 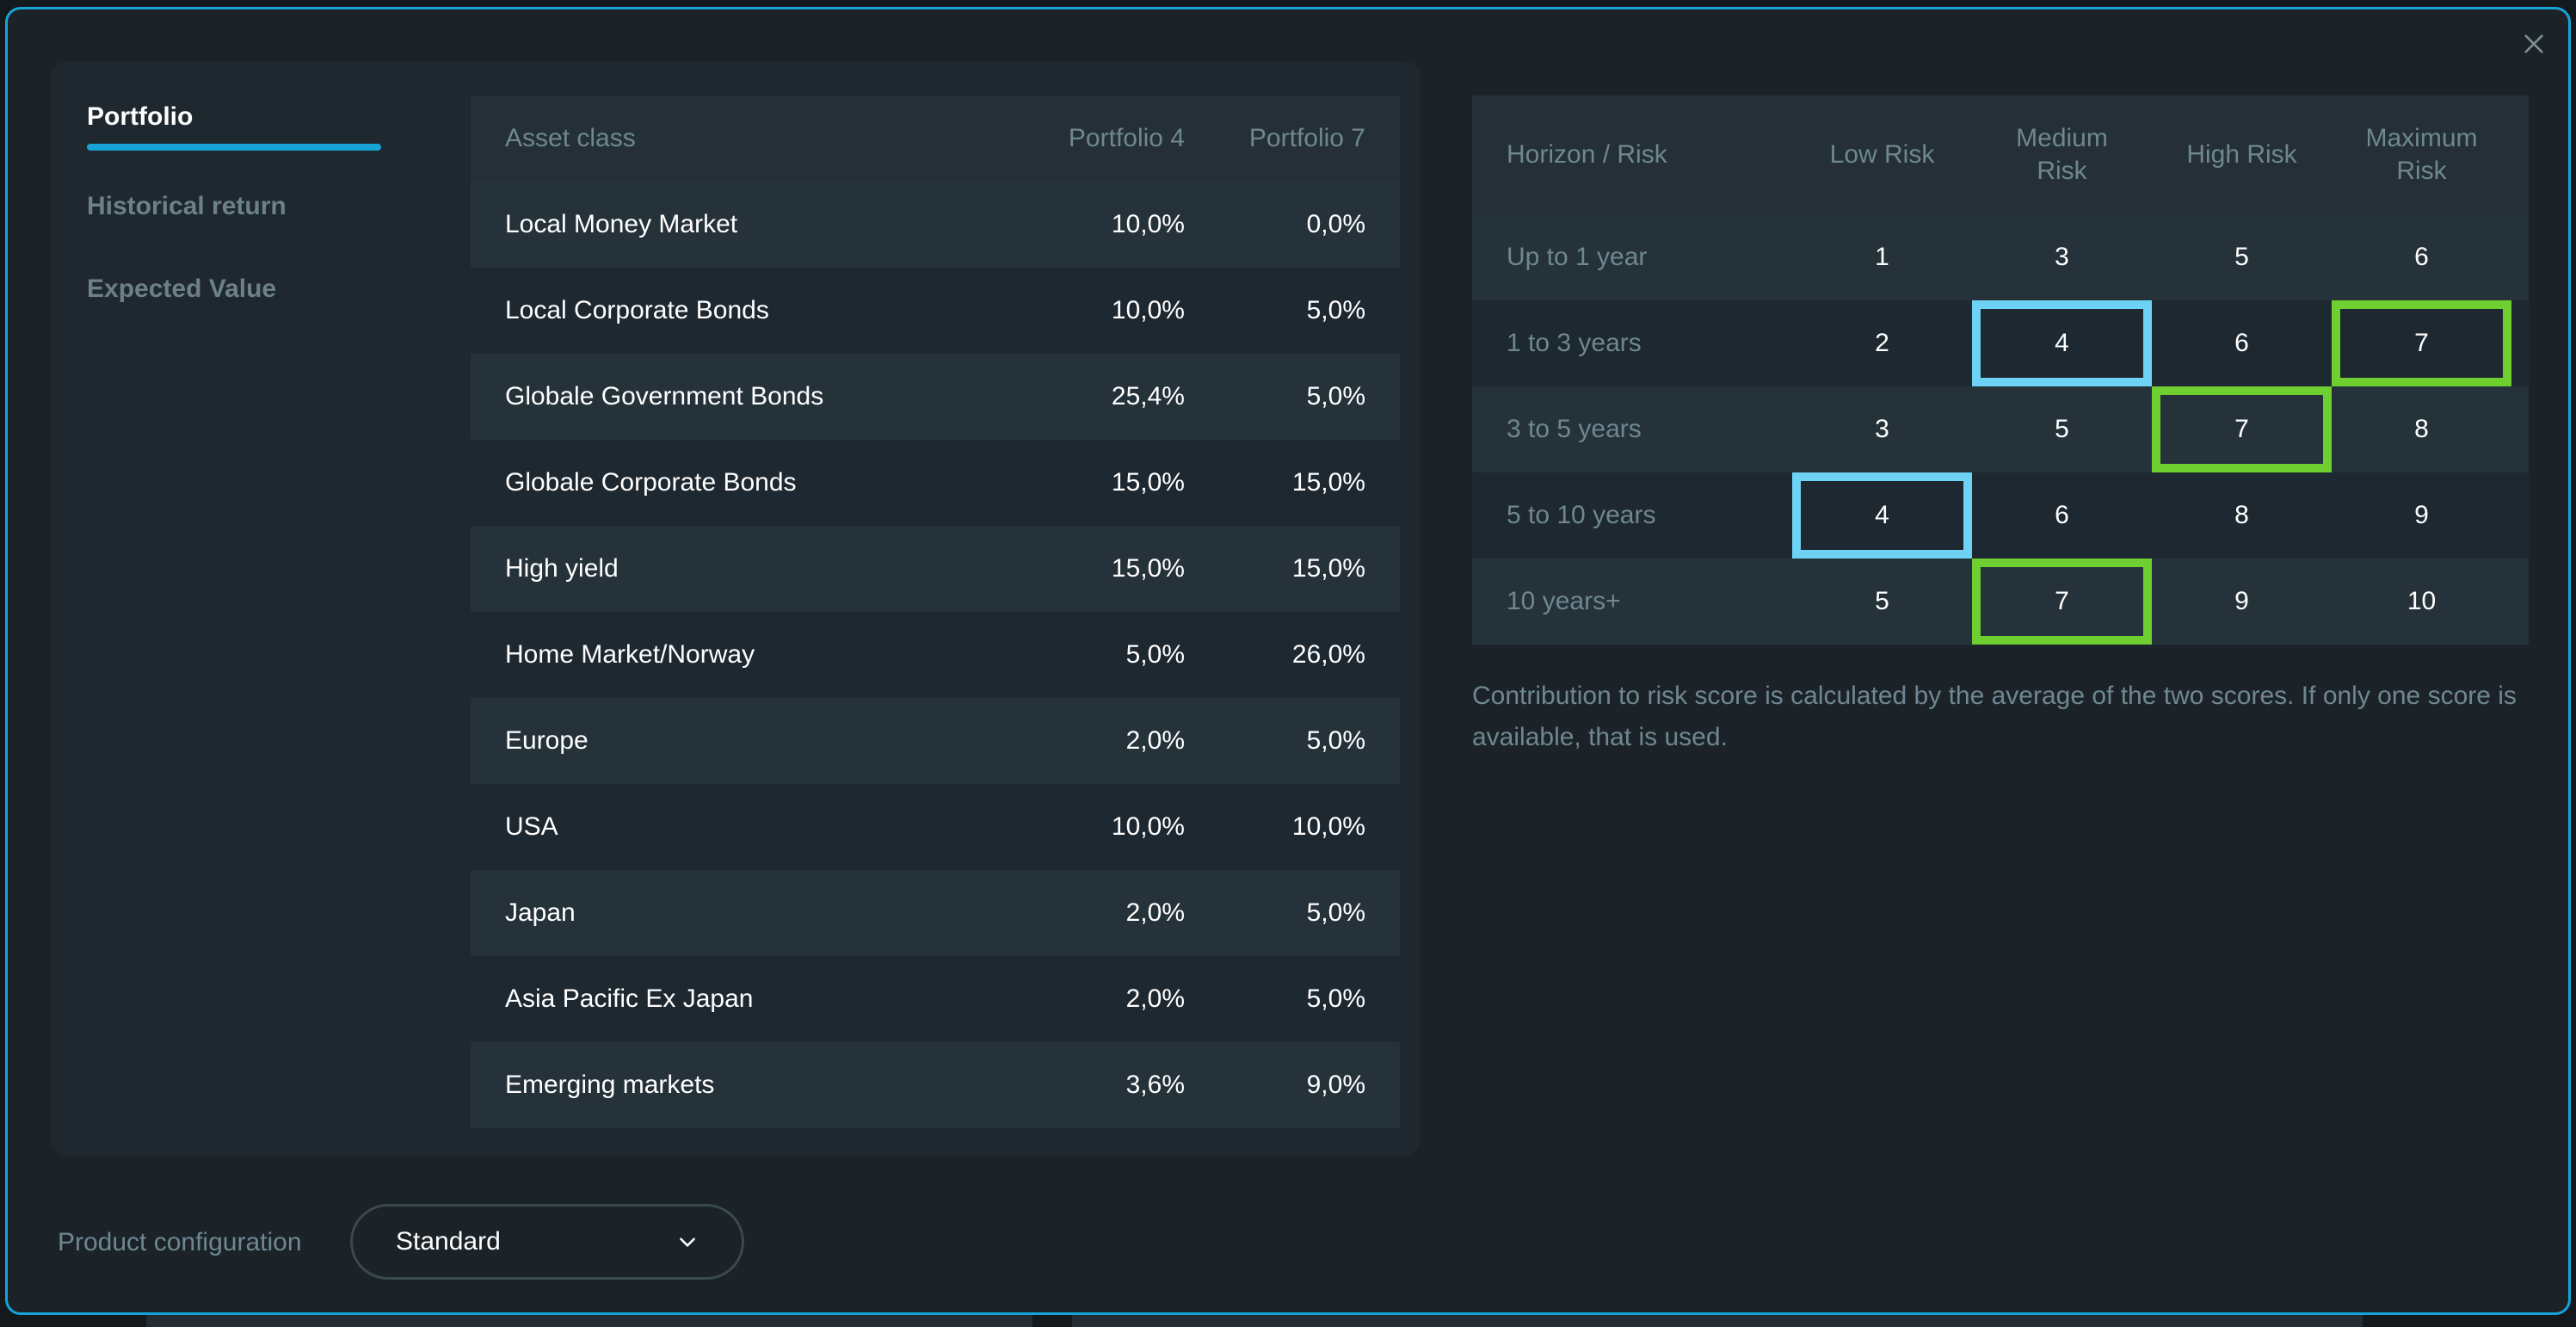 I want to click on table-row: Globale Corporate Bonds 15,0% 15,0%, so click(x=935, y=483).